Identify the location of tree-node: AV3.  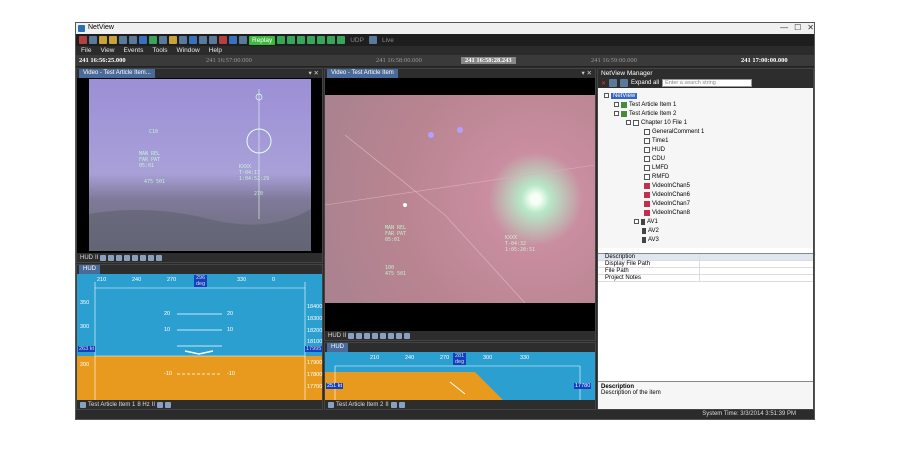
(650, 239).